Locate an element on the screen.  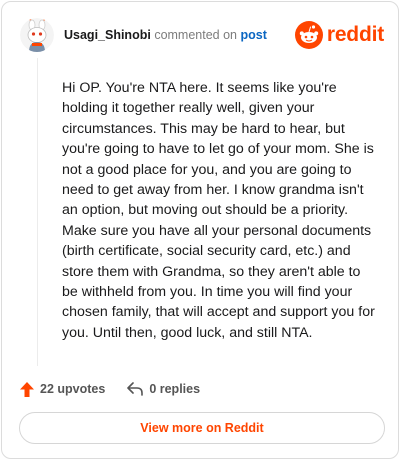
byline: Usagi_Shinobi commented on post is located at coordinates (165, 35).